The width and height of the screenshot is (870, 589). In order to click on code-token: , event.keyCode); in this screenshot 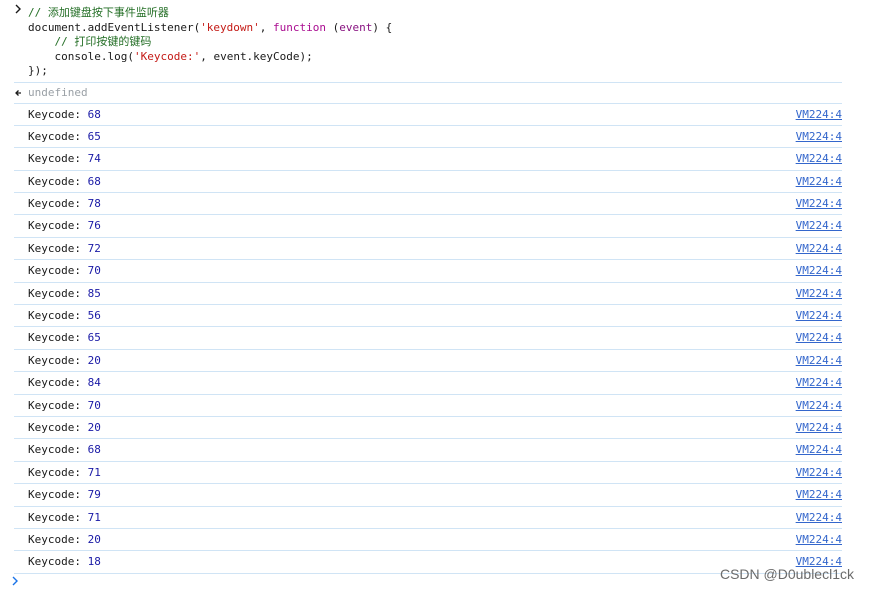, I will do `click(256, 56)`.